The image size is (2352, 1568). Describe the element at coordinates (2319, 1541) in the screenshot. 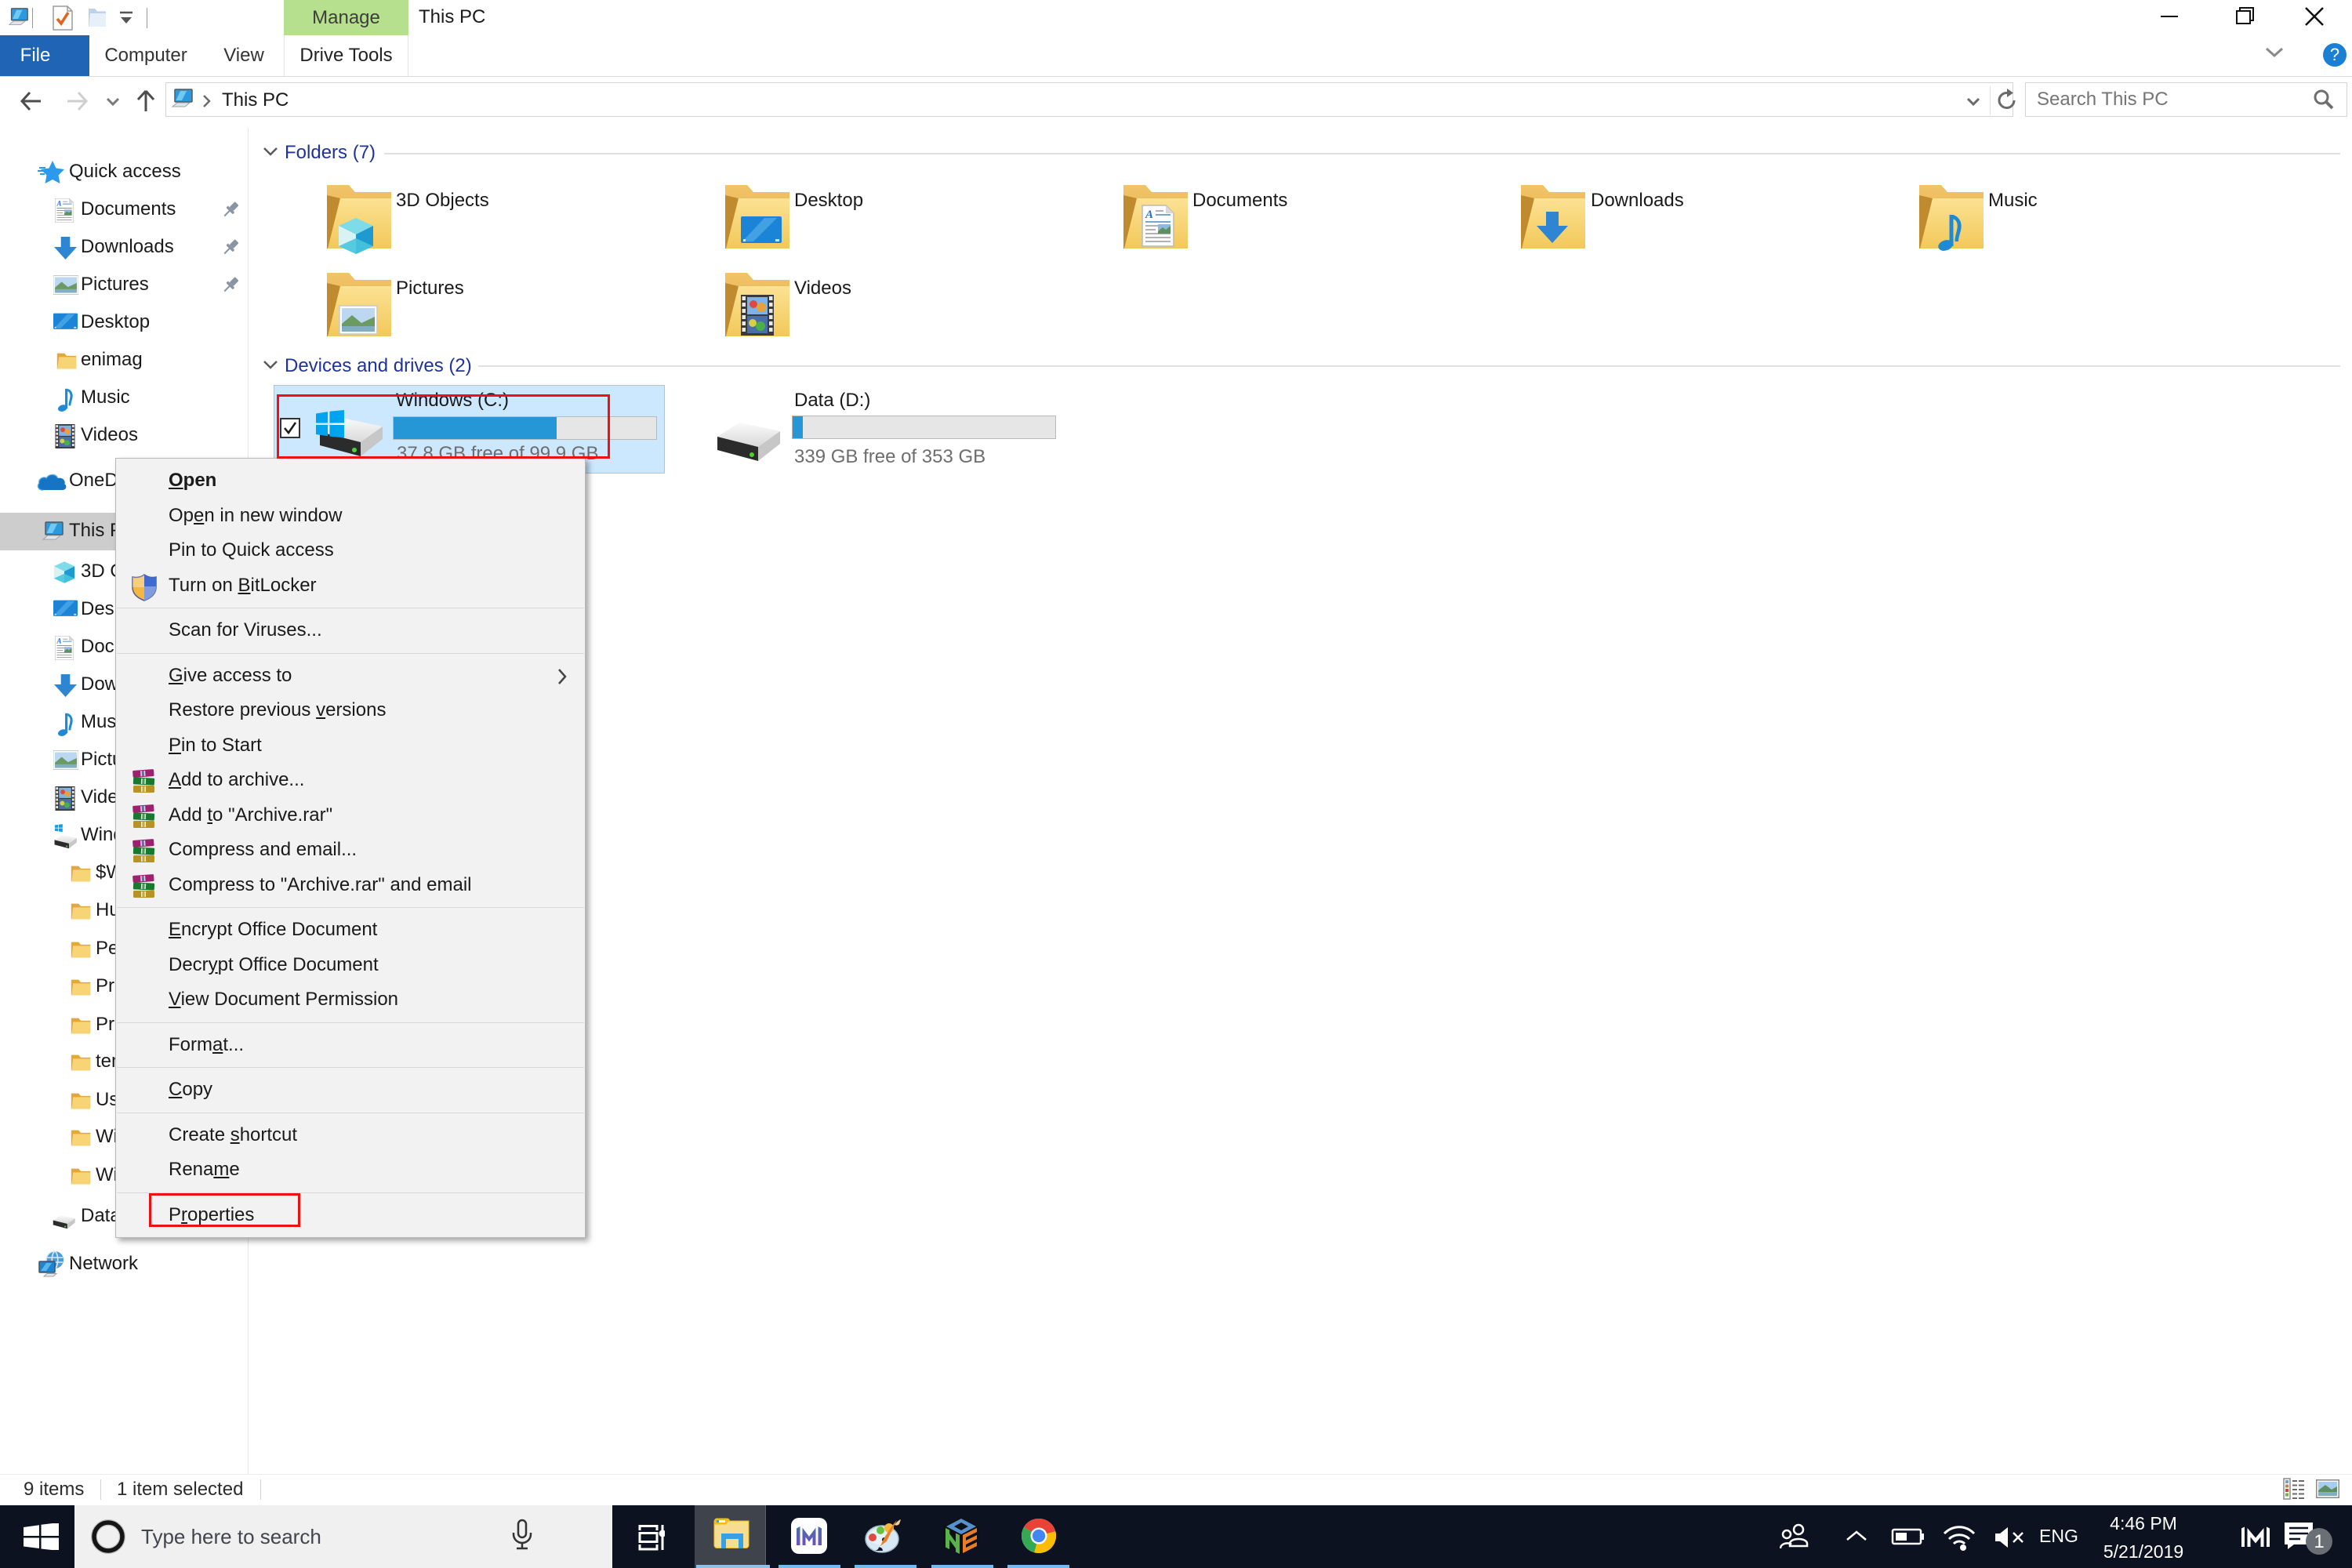

I see `svg-text: 1` at that location.